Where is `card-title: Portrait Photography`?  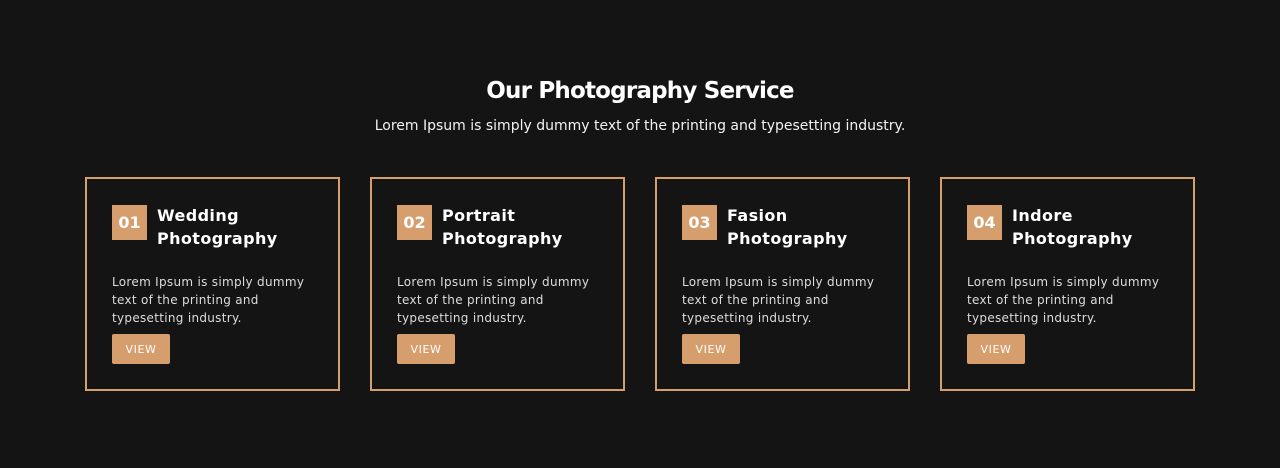 card-title: Portrait Photography is located at coordinates (502, 227).